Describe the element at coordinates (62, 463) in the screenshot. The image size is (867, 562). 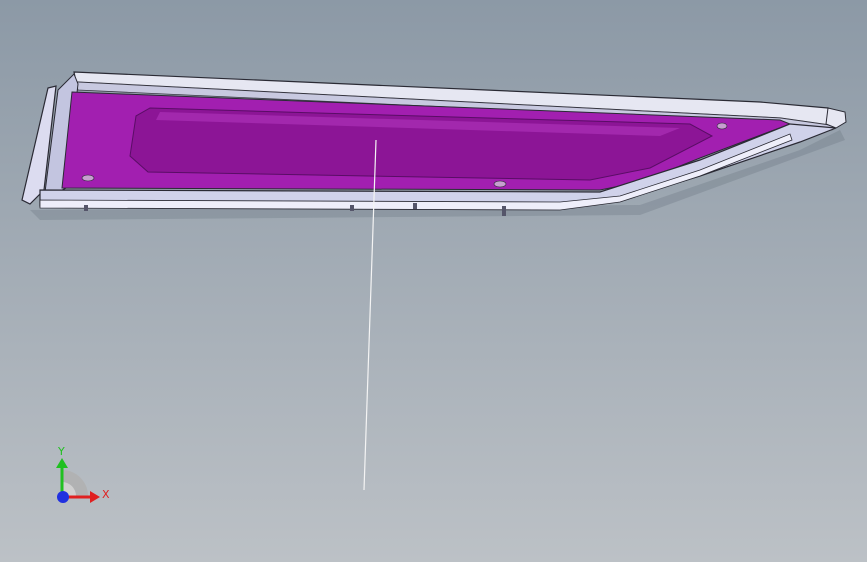
I see `y-axis-arrowhead` at that location.